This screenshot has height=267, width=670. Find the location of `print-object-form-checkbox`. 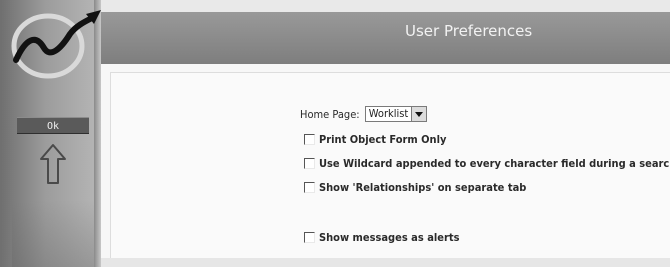

print-object-form-checkbox is located at coordinates (309, 139).